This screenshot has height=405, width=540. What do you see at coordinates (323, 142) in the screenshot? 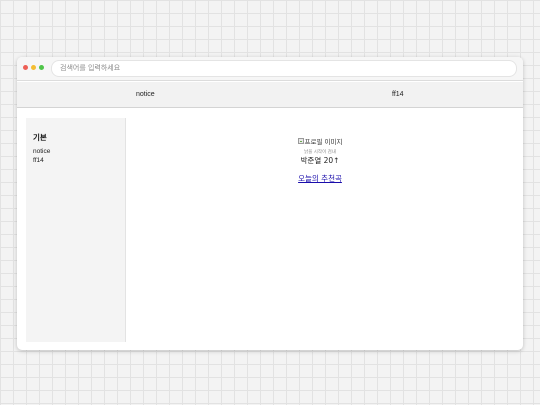
I see `profile-image-alt: 프로필 이미지` at bounding box center [323, 142].